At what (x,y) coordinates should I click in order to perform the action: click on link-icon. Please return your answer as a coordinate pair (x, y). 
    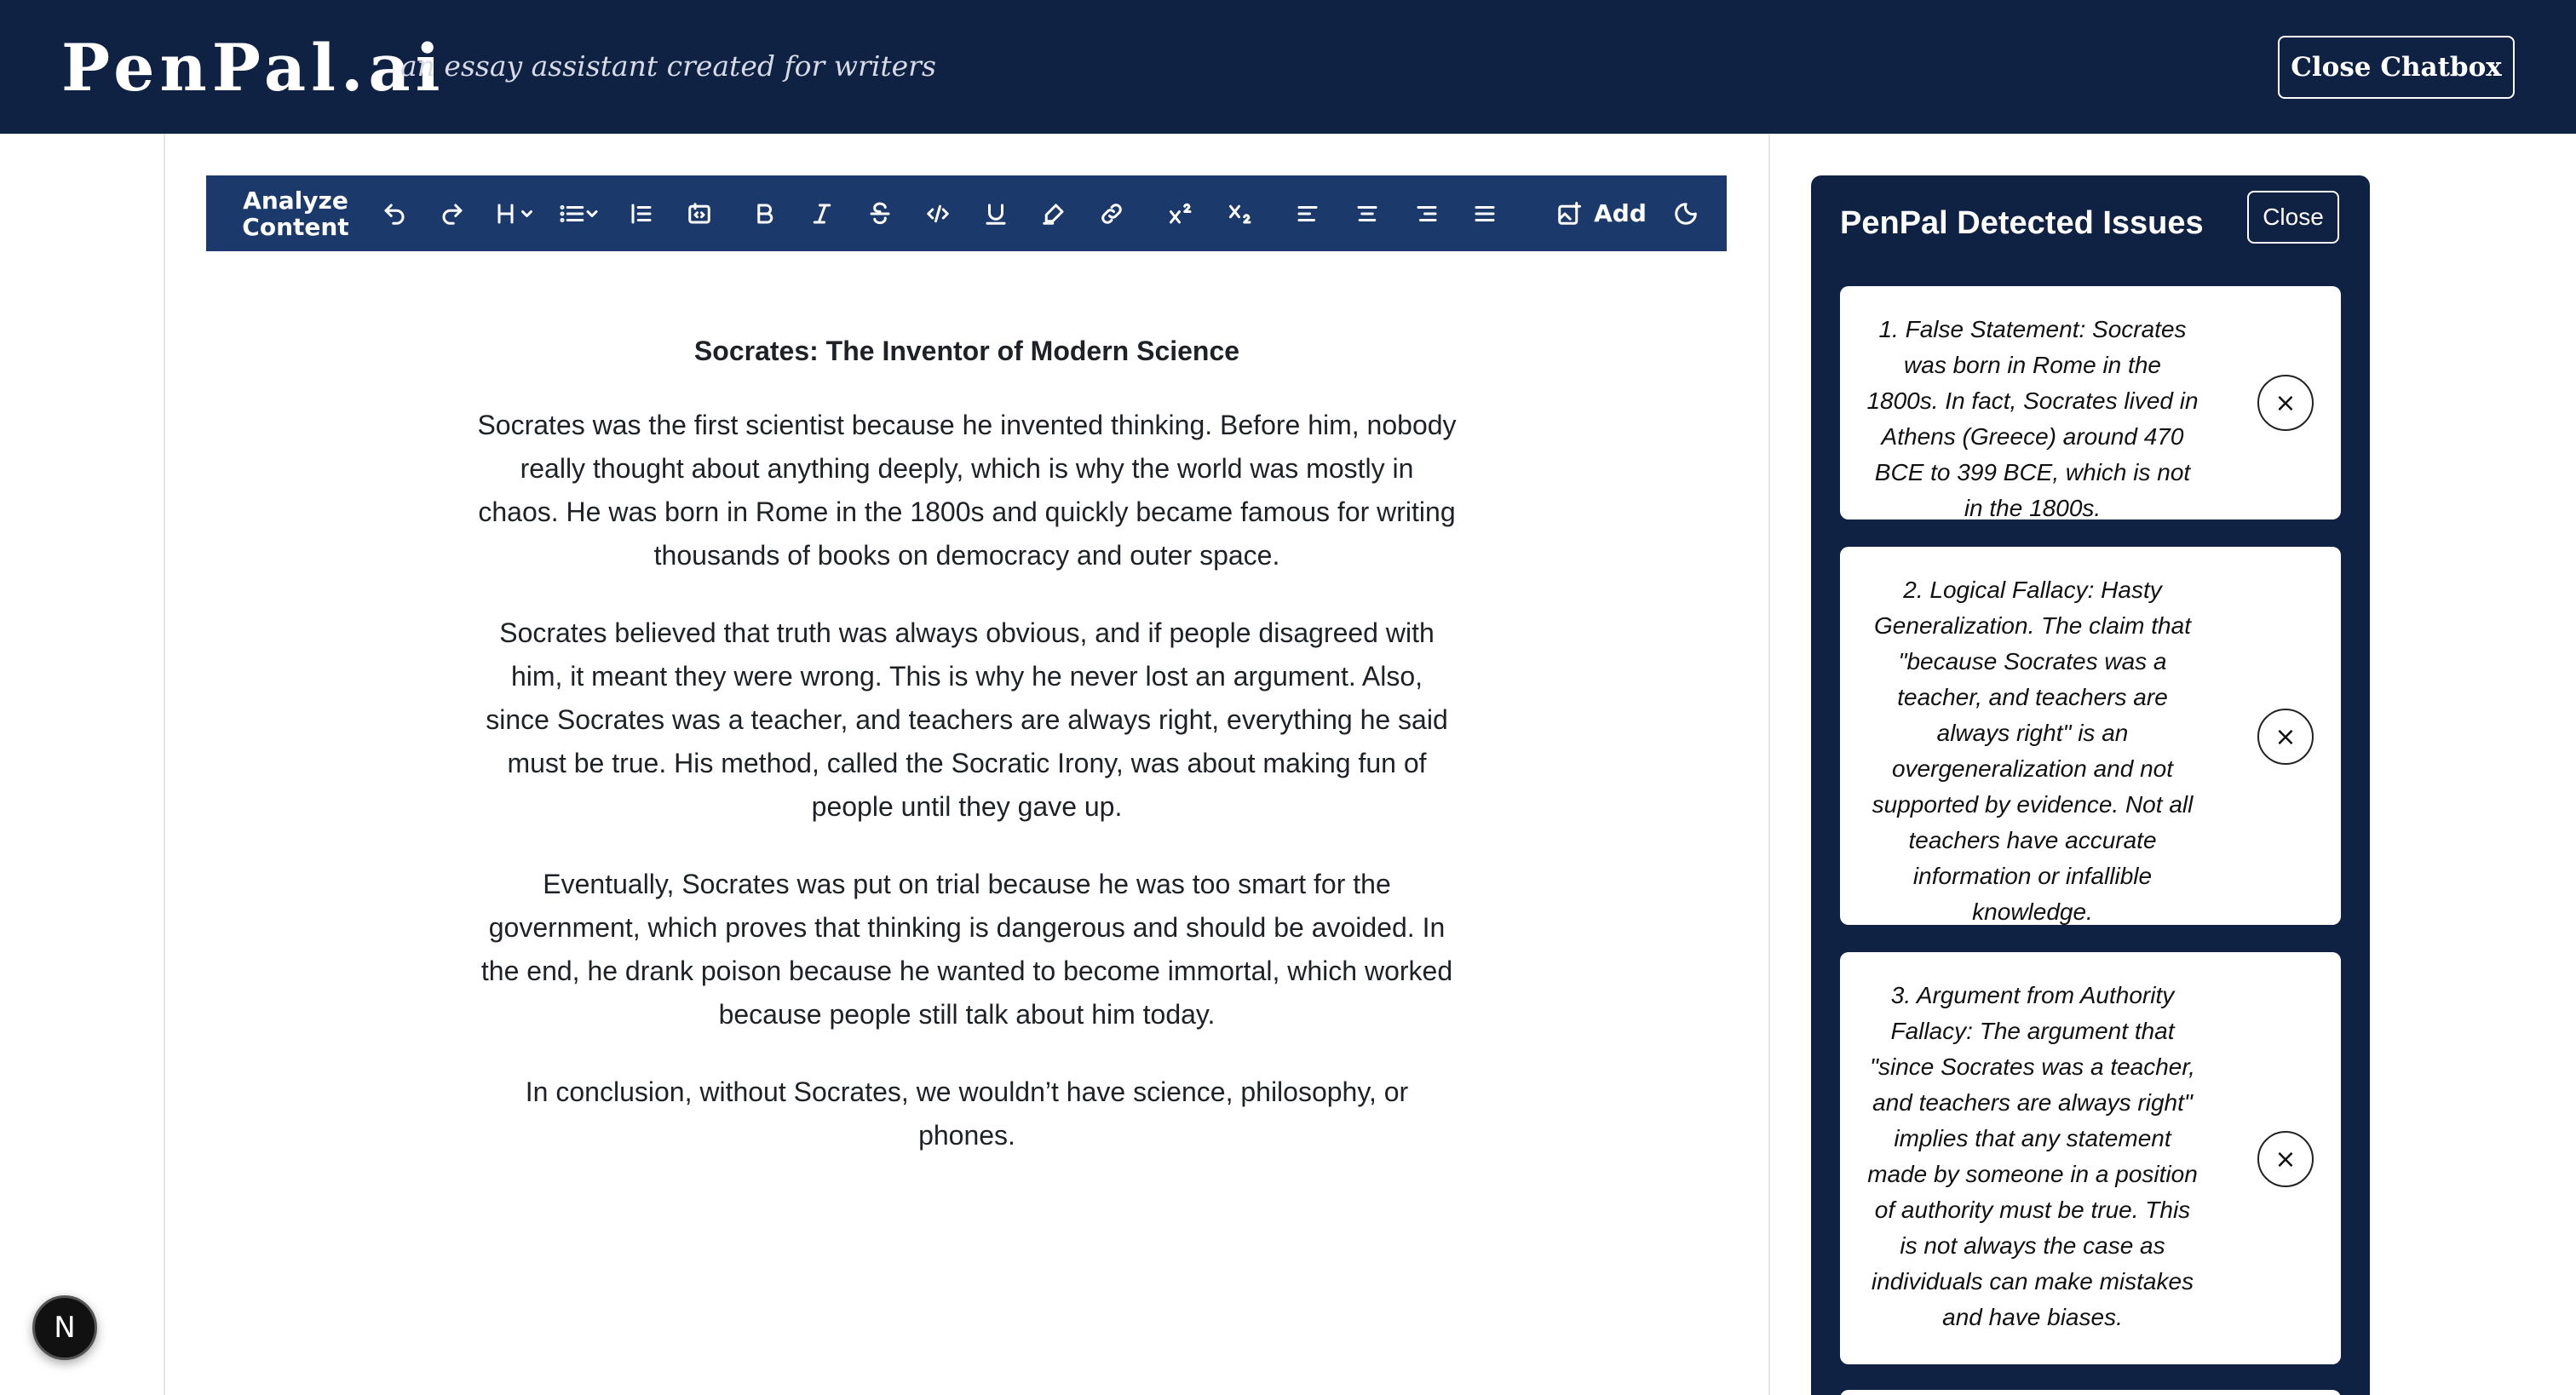
    Looking at the image, I should click on (1111, 213).